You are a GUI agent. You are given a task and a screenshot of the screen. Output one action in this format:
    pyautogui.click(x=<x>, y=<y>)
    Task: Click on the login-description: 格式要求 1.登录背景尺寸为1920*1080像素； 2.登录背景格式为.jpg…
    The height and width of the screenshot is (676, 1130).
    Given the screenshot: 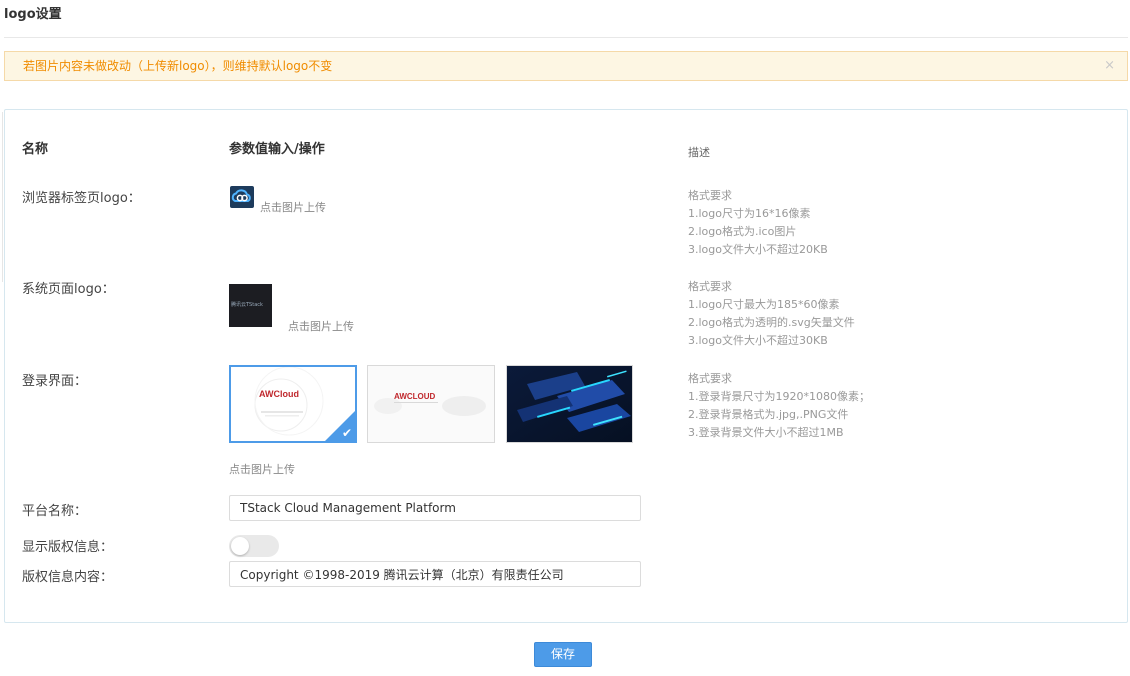 What is the action you would take?
    pyautogui.click(x=779, y=406)
    